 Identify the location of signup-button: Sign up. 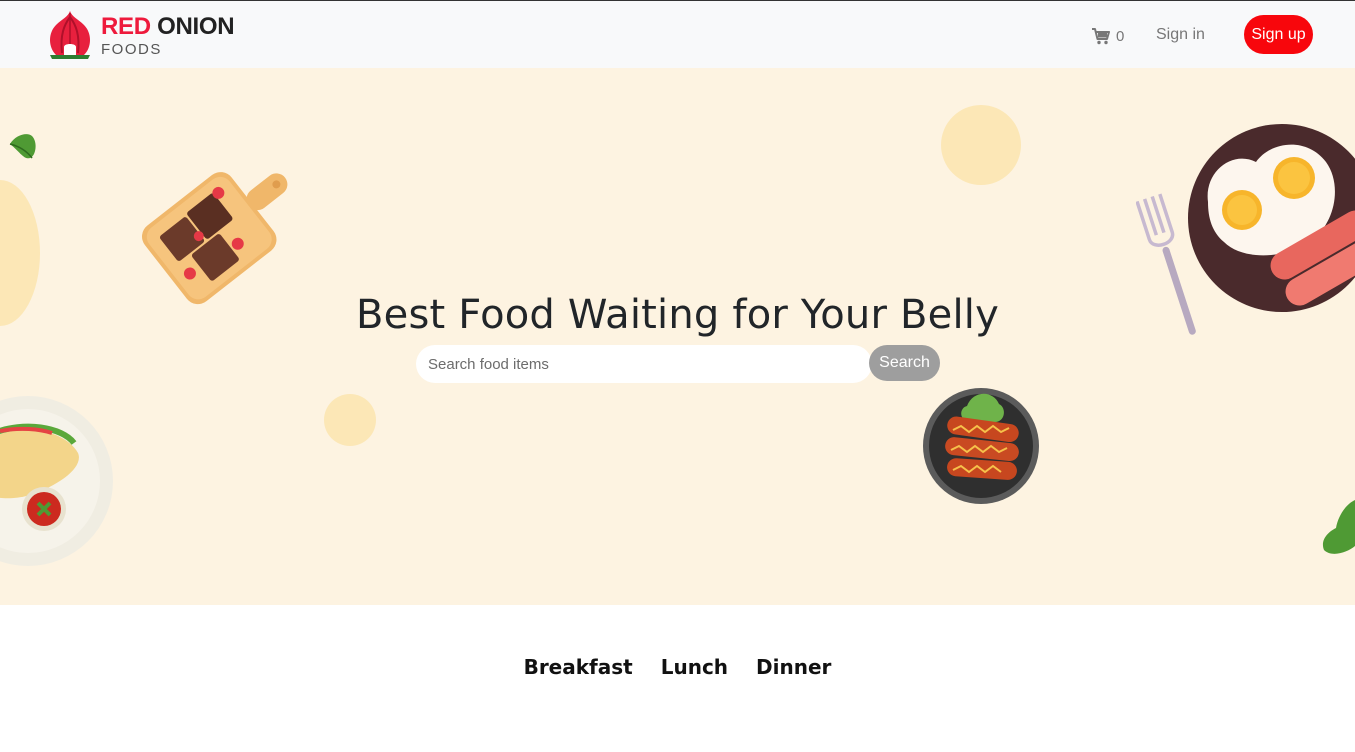
(1278, 34).